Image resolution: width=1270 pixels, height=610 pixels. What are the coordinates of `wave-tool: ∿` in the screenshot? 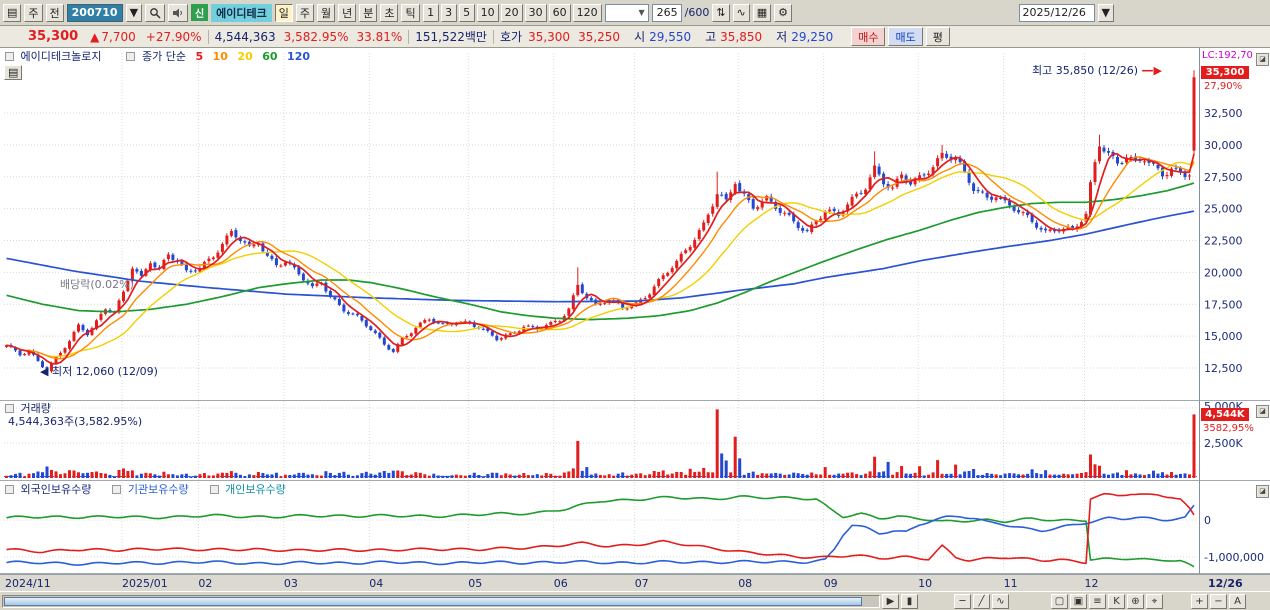 It's located at (1000, 601).